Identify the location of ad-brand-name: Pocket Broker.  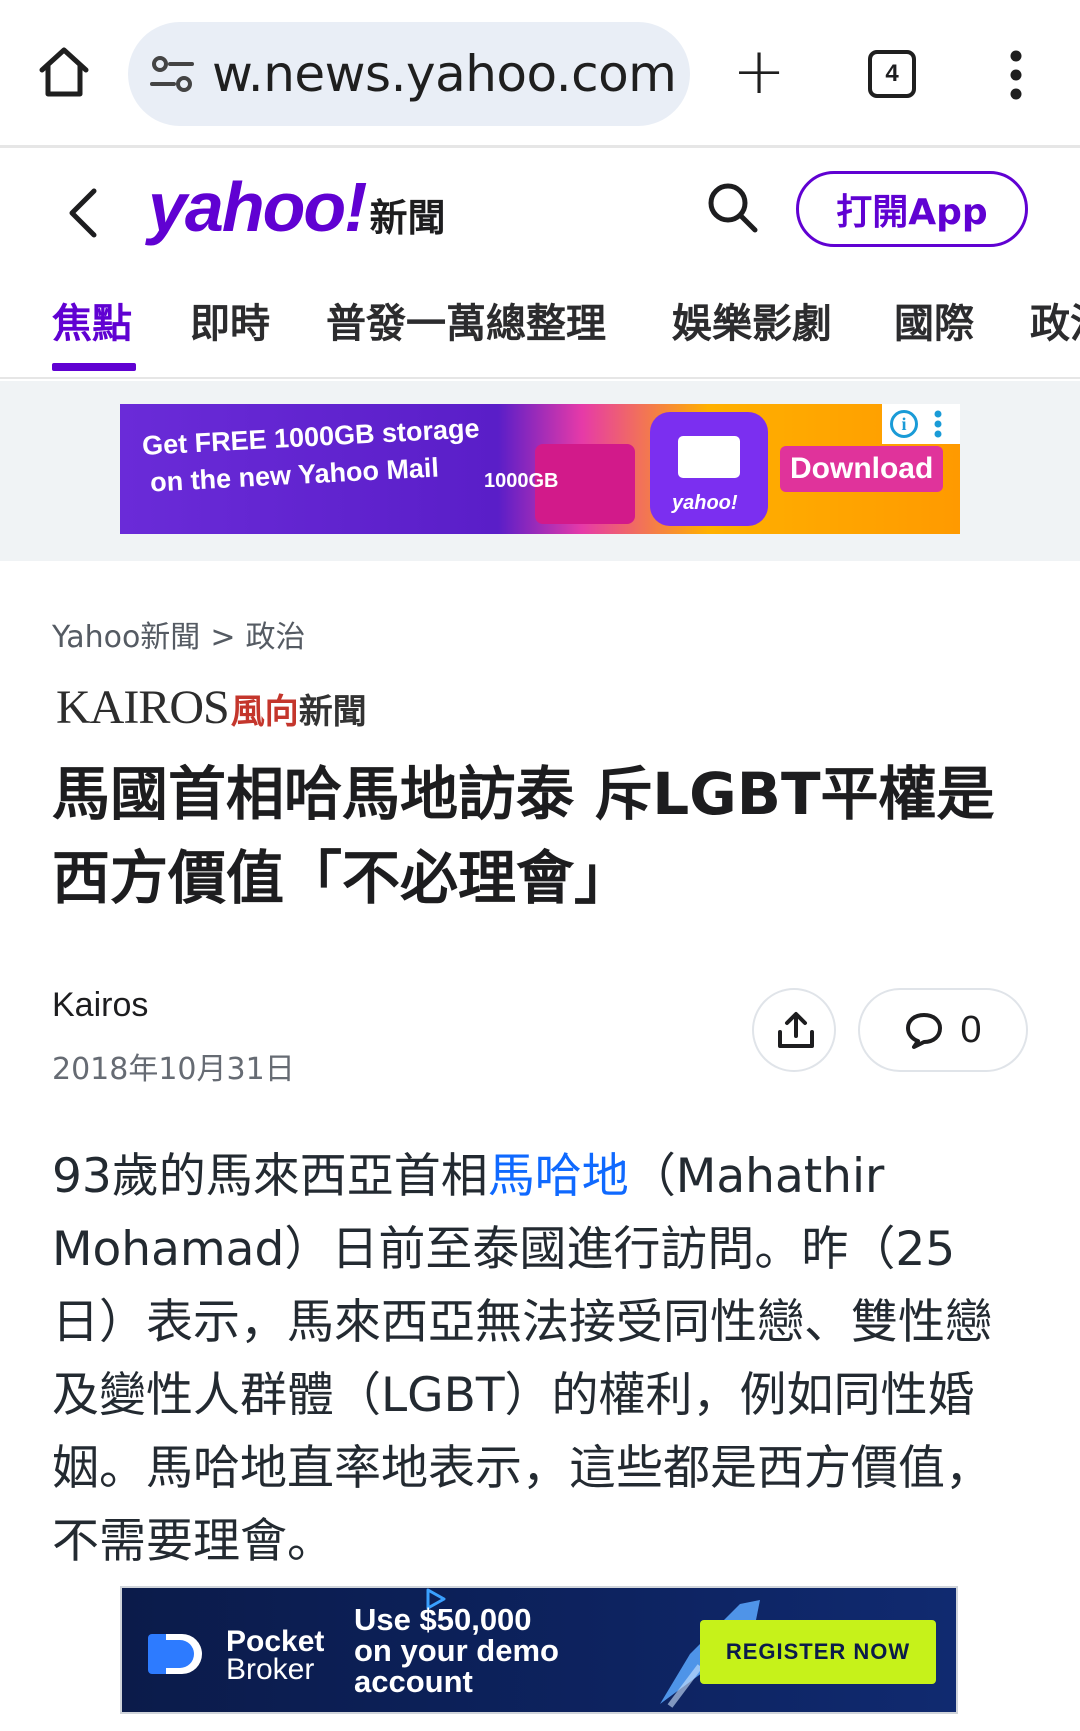
(275, 1655).